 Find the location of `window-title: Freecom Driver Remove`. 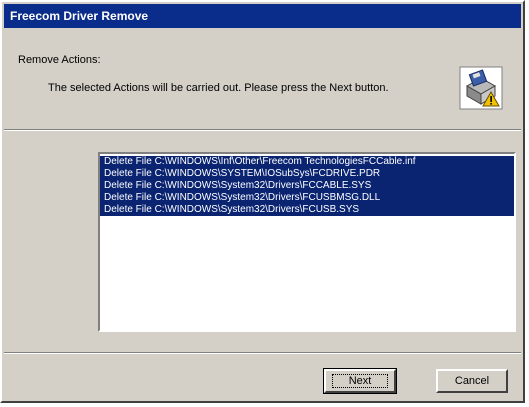

window-title: Freecom Driver Remove is located at coordinates (79, 16).